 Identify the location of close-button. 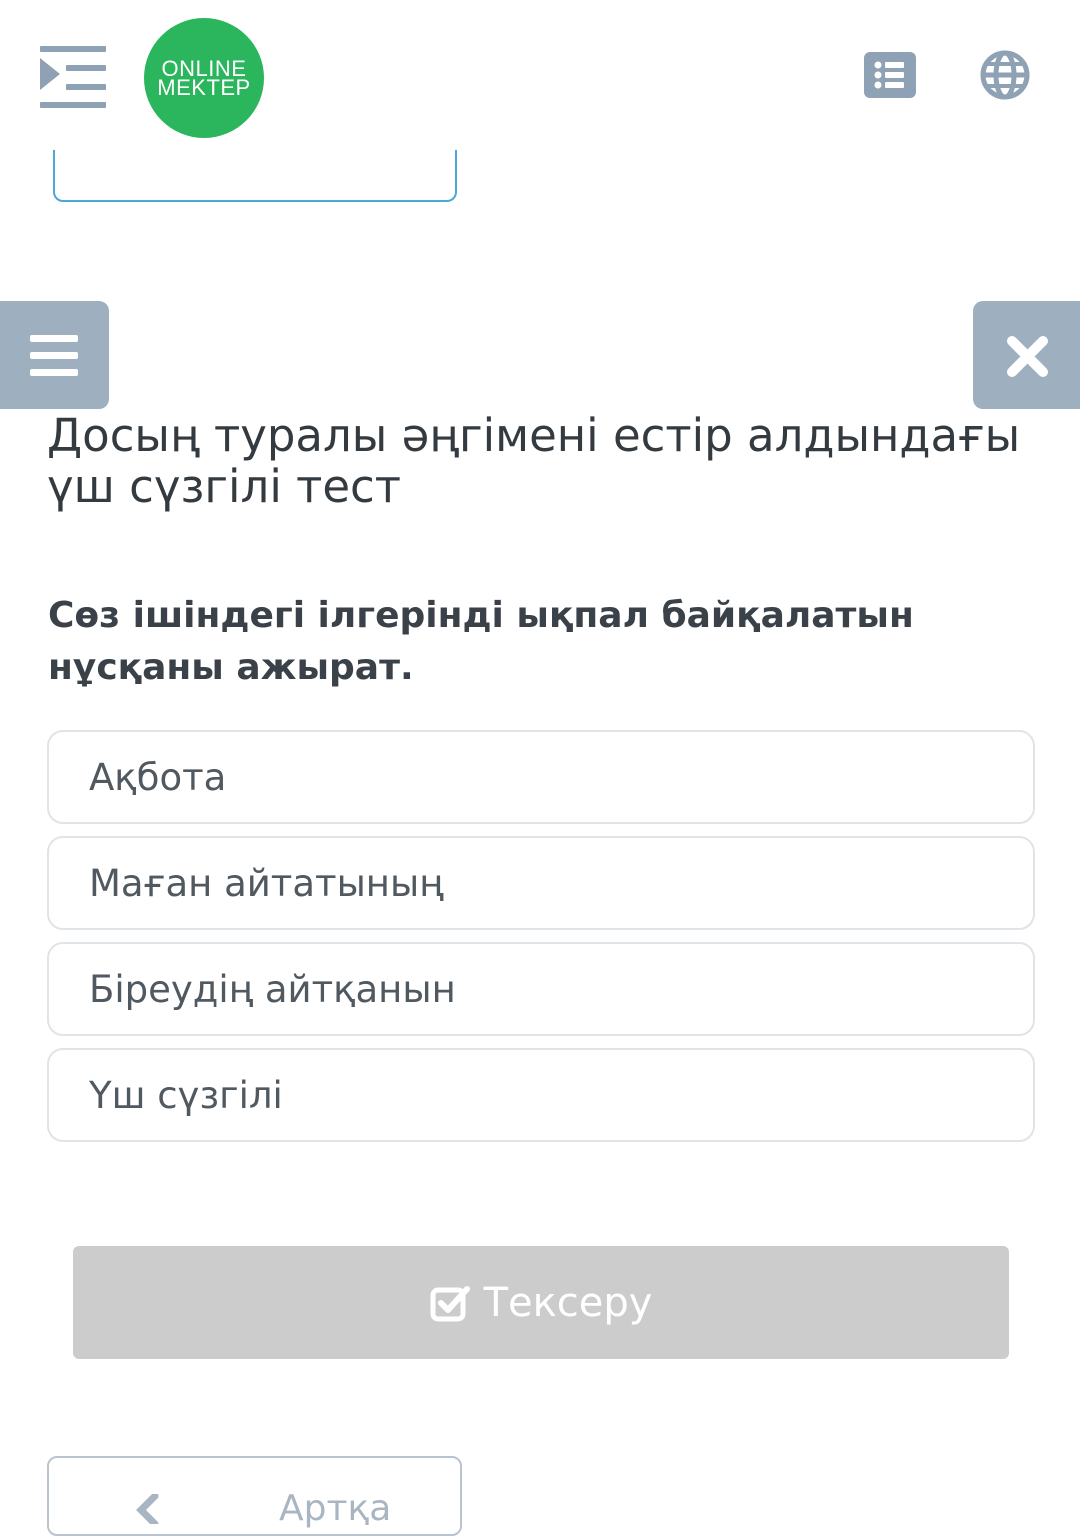
(1026, 355).